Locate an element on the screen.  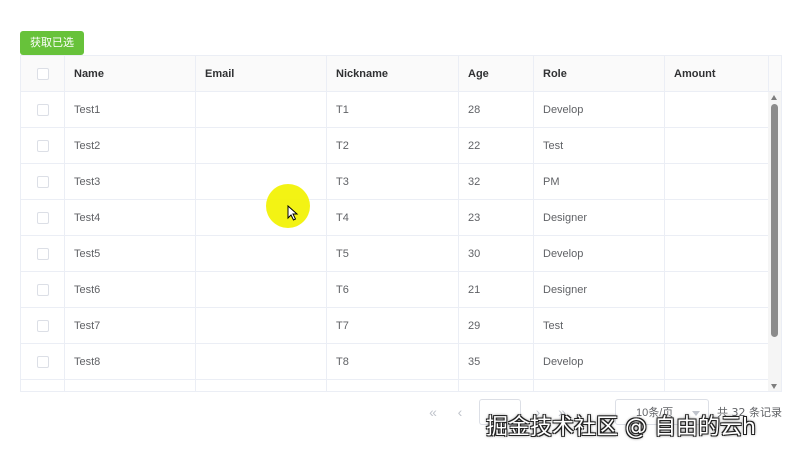
table-row: Test4 T4 23 Designer is located at coordinates (395, 218).